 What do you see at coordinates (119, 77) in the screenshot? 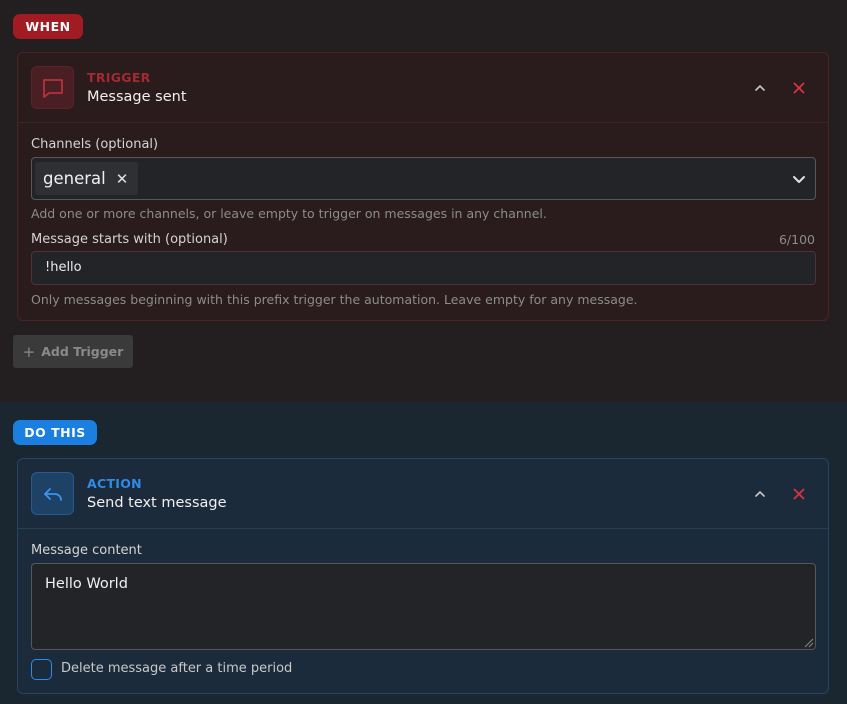
I see `trigger-kicker: TRIGGER` at bounding box center [119, 77].